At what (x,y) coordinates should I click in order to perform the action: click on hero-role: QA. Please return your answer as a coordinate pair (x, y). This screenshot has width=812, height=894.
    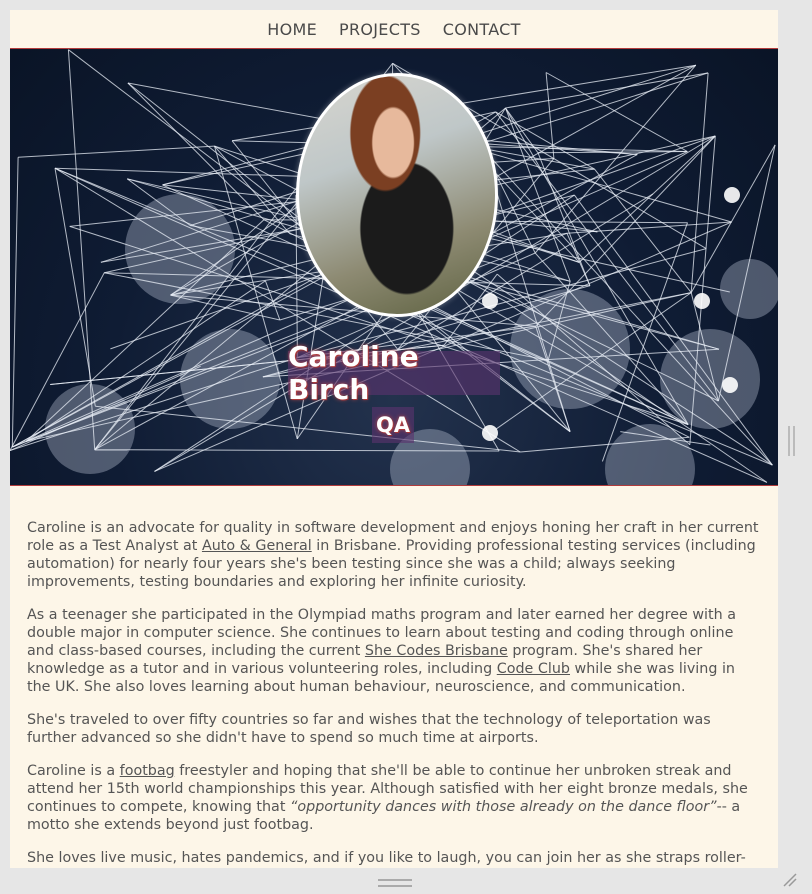
    Looking at the image, I should click on (393, 425).